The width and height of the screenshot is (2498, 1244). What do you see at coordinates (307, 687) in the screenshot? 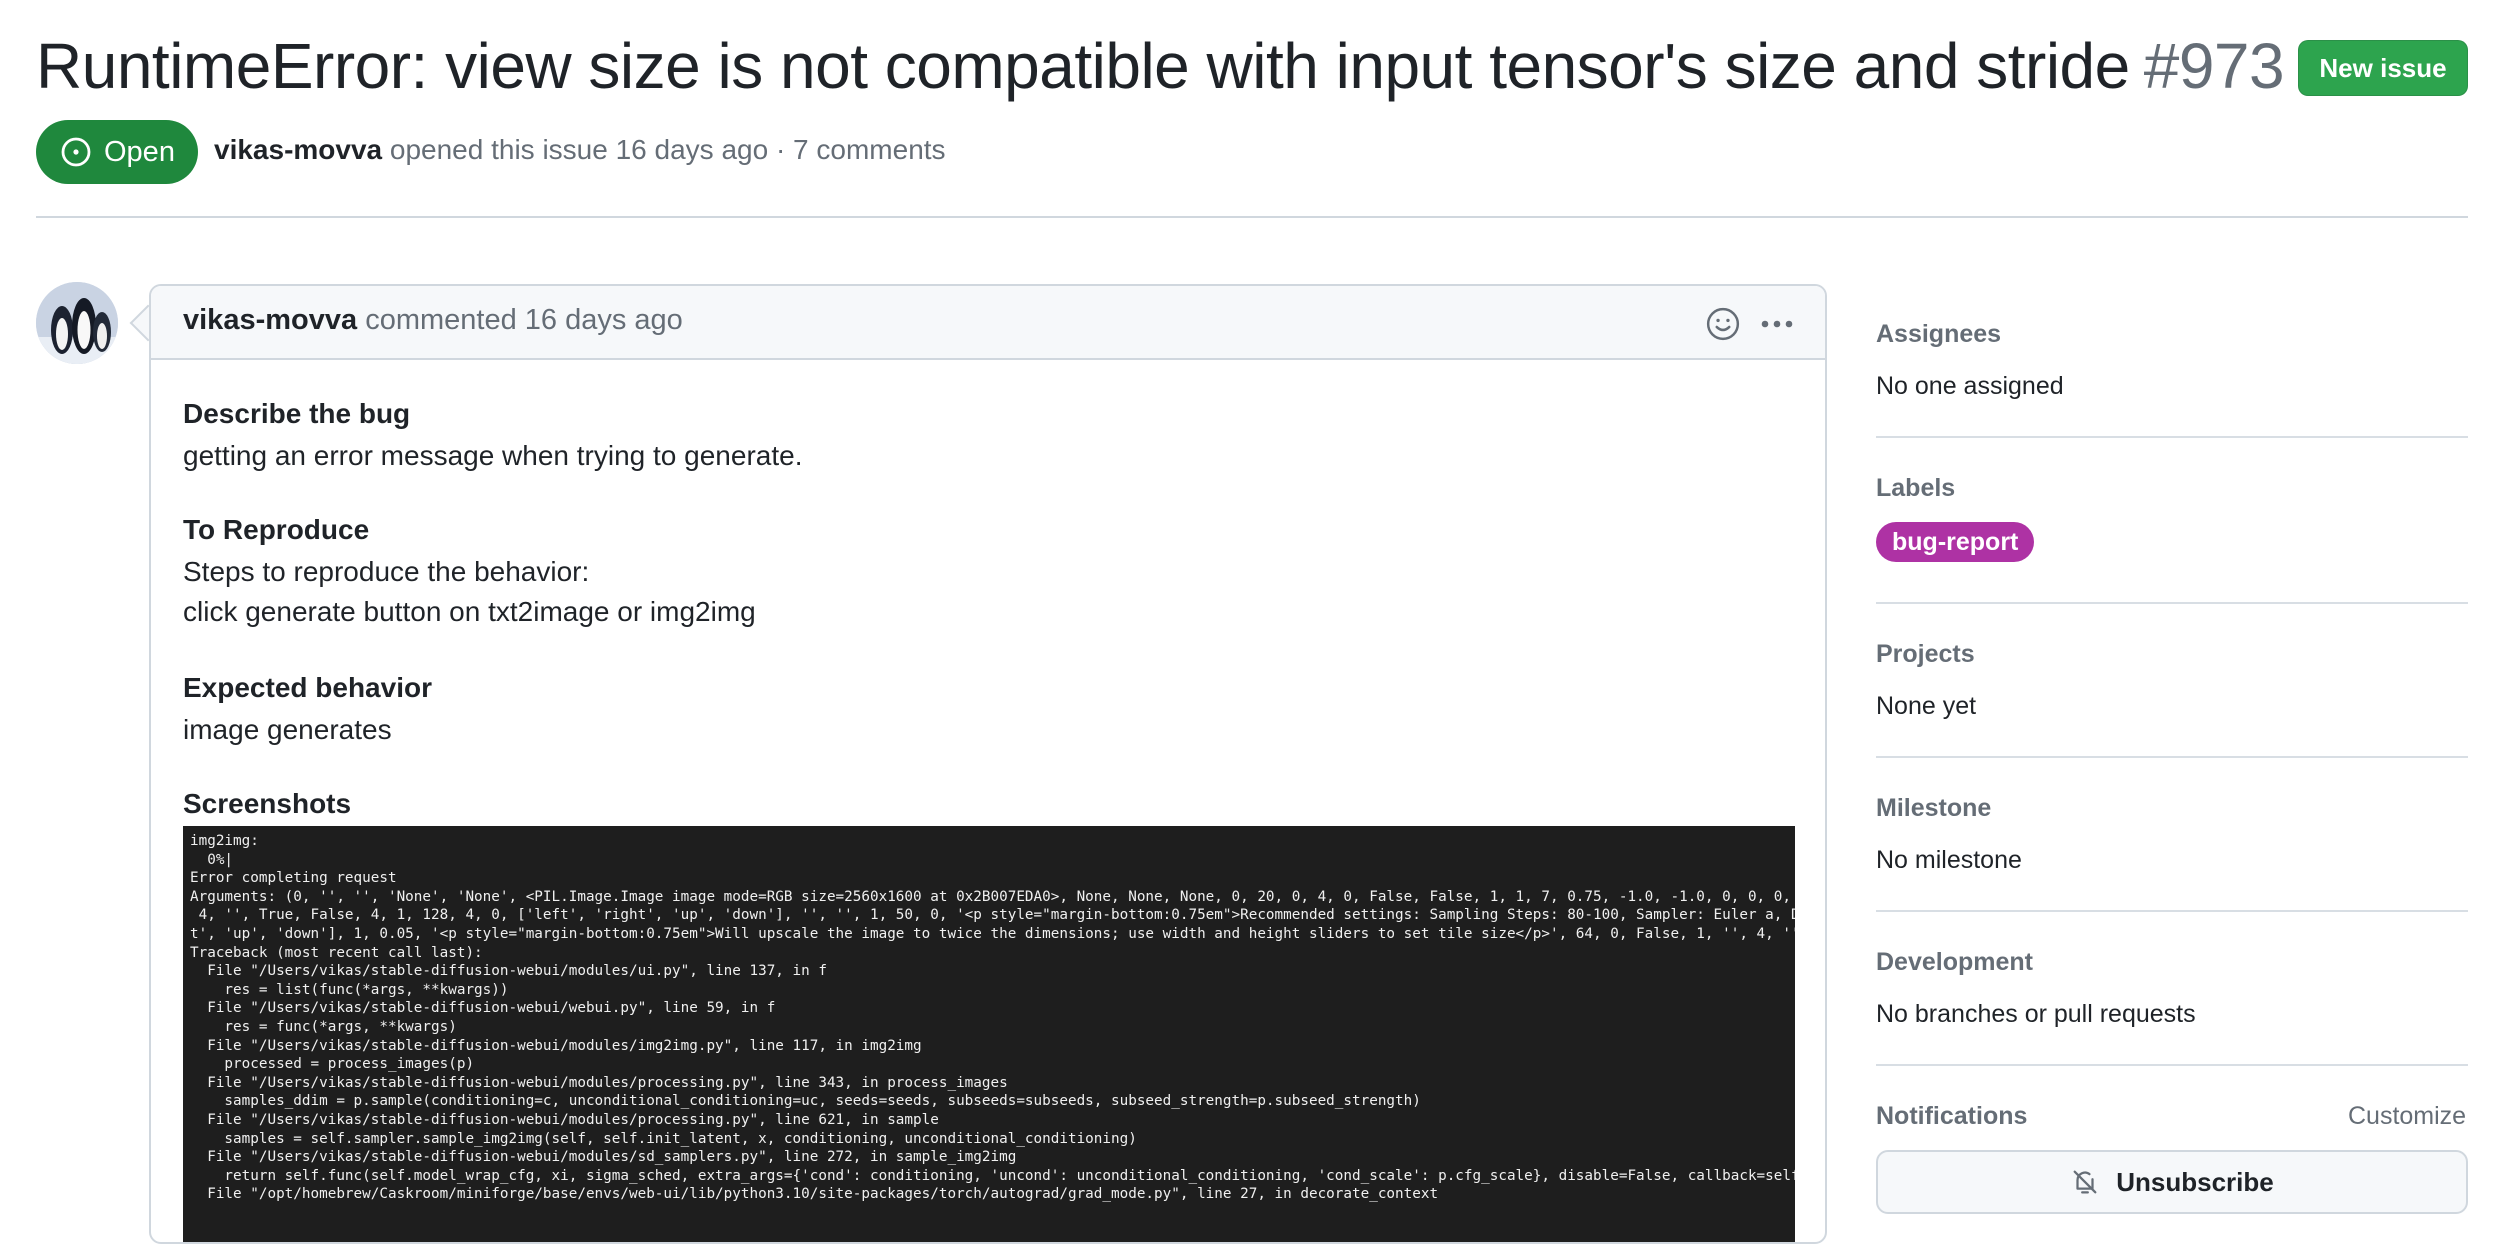
I see `expected-heading: Expected behavior` at bounding box center [307, 687].